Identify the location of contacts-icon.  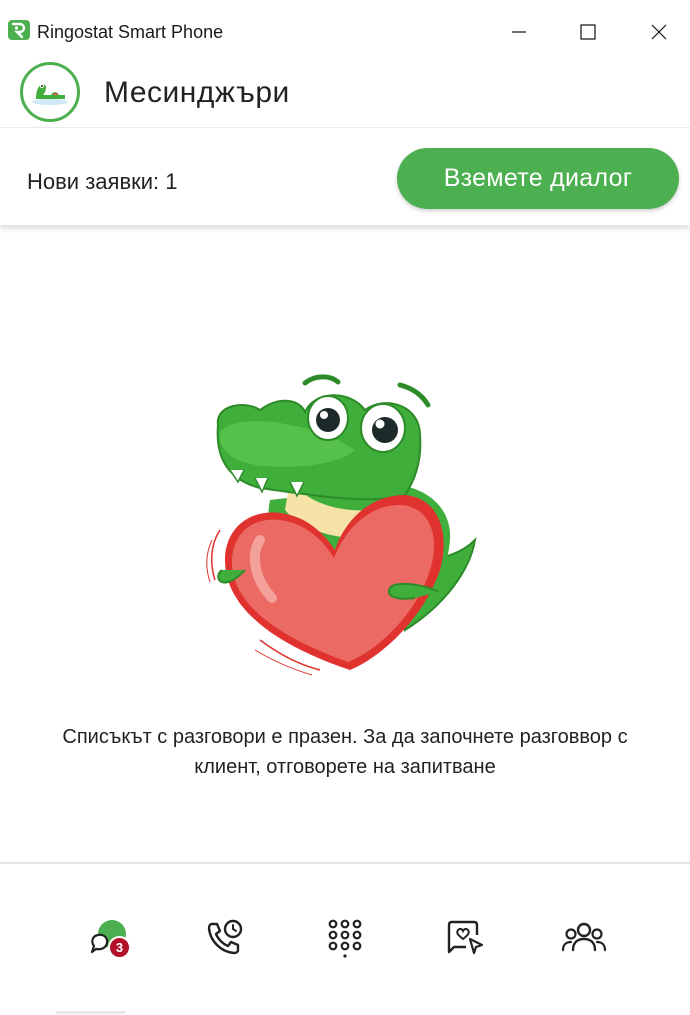
(584, 937).